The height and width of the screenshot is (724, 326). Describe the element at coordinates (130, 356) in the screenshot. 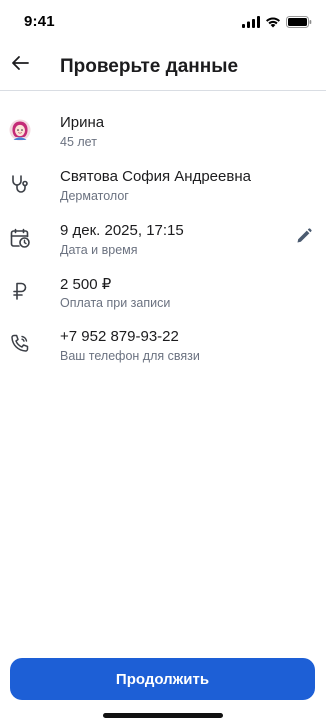

I see `phone-label: Ваш телефон для связи` at that location.